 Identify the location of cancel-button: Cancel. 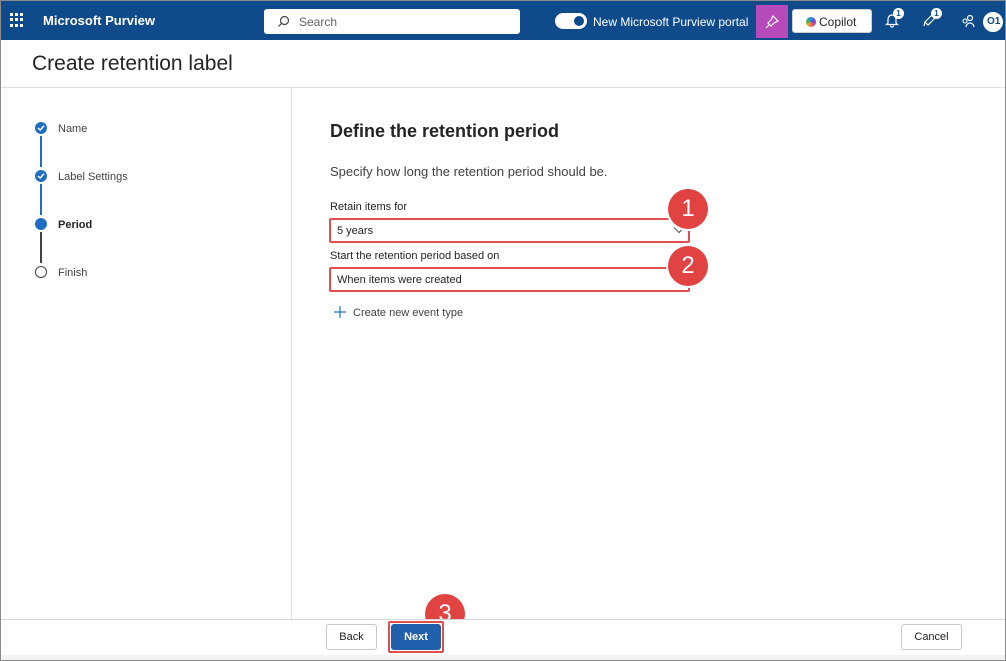
(931, 637).